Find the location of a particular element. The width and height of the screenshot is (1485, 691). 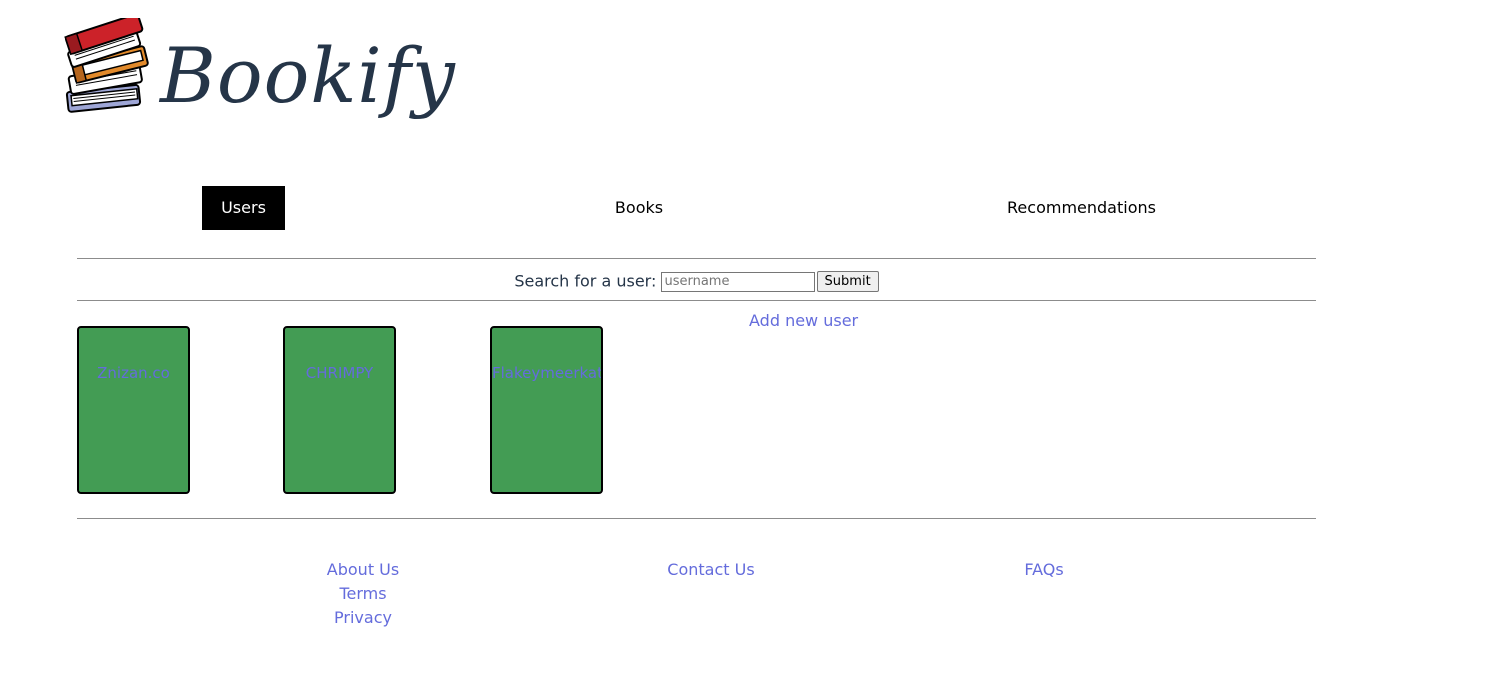

footer-about-us-link: About Us is located at coordinates (363, 569).